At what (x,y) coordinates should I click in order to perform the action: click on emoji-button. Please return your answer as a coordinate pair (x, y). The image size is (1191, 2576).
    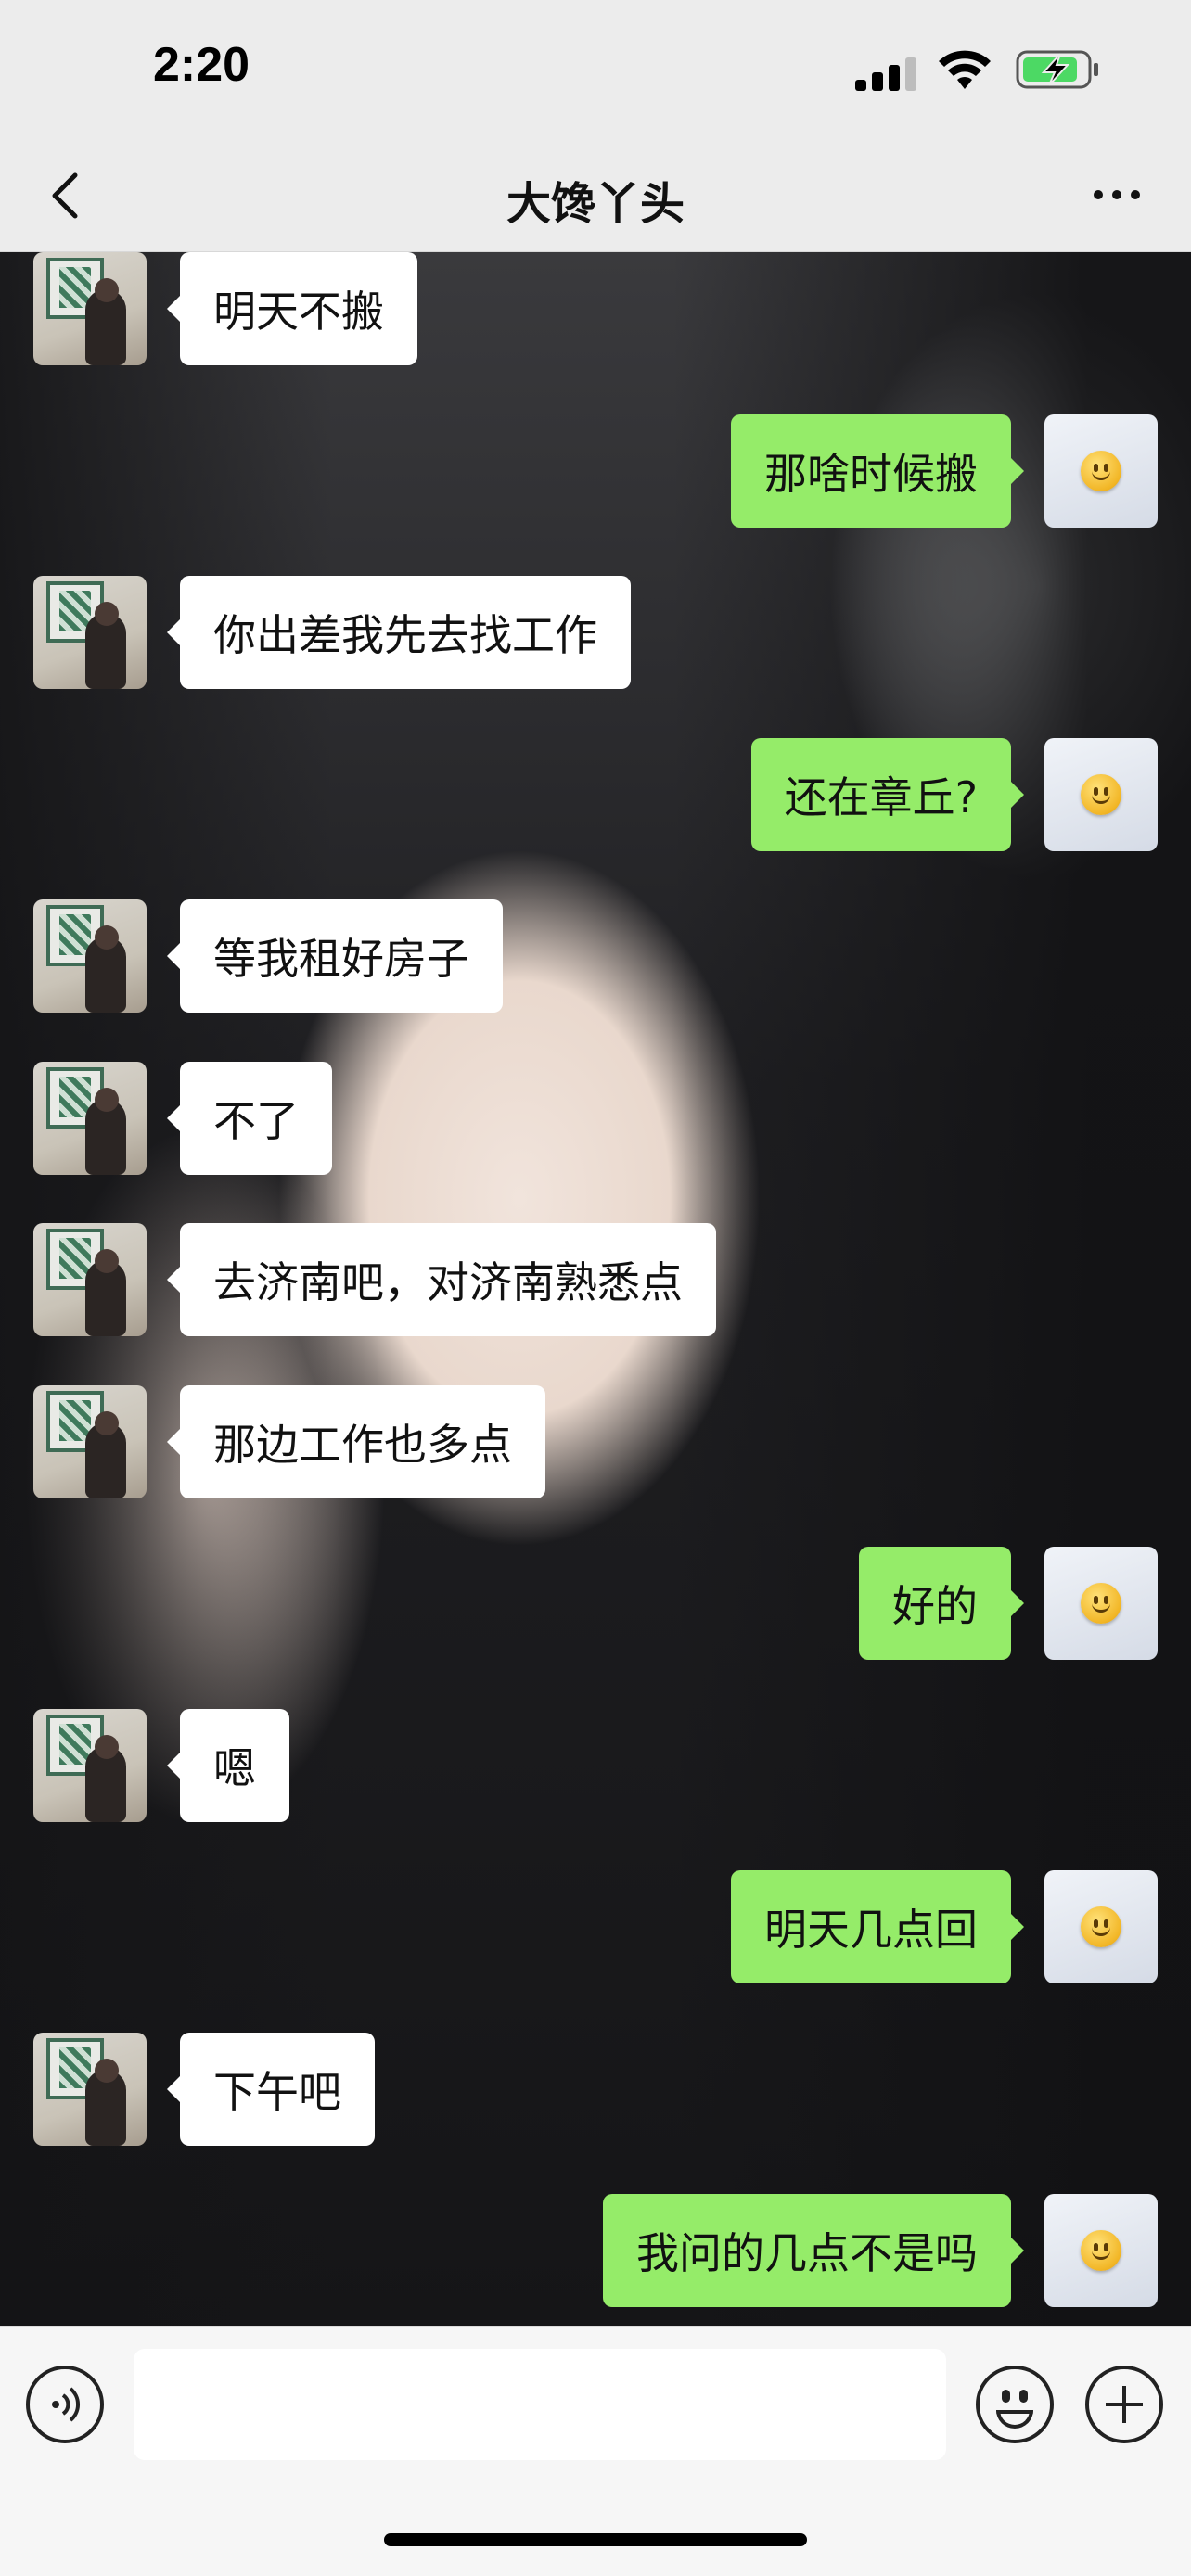
    Looking at the image, I should click on (1015, 2405).